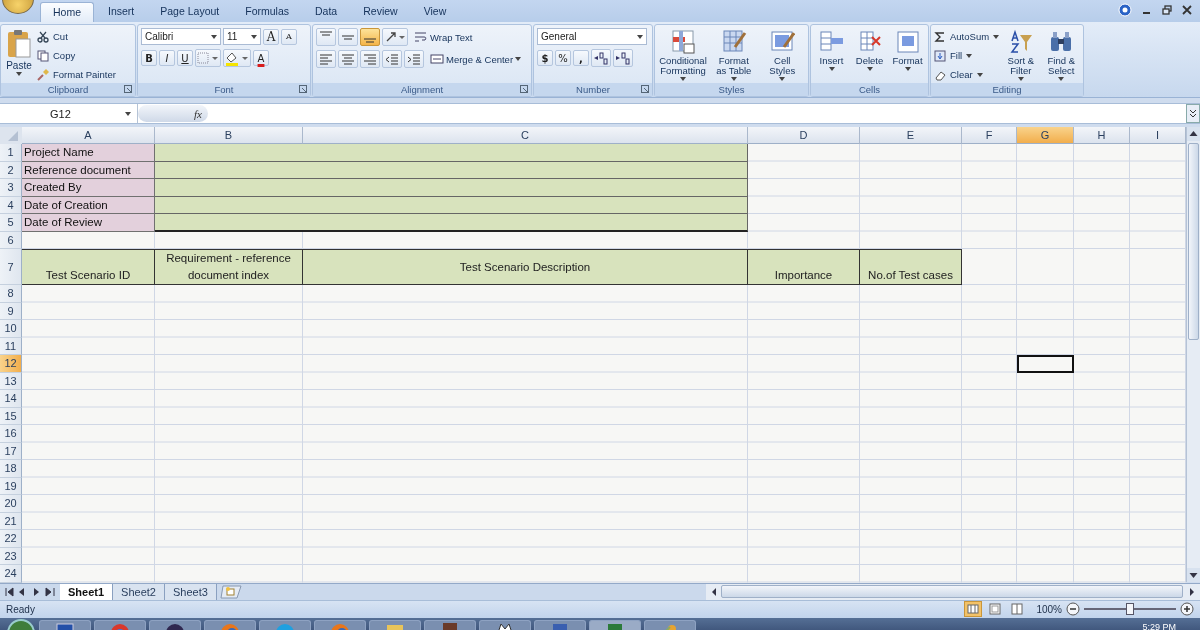 The image size is (1200, 630). Describe the element at coordinates (11, 294) in the screenshot. I see `row-number: 8` at that location.